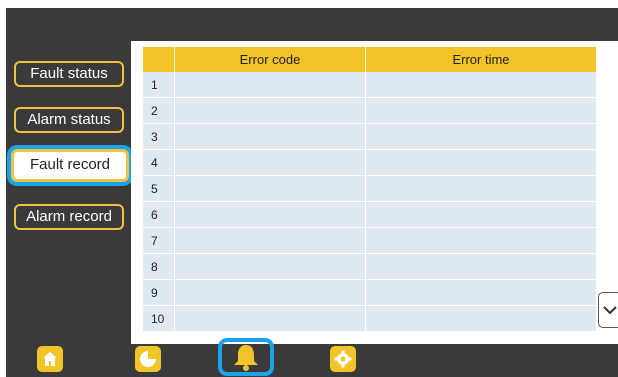 The image size is (618, 377). Describe the element at coordinates (159, 136) in the screenshot. I see `row-index: 3` at that location.